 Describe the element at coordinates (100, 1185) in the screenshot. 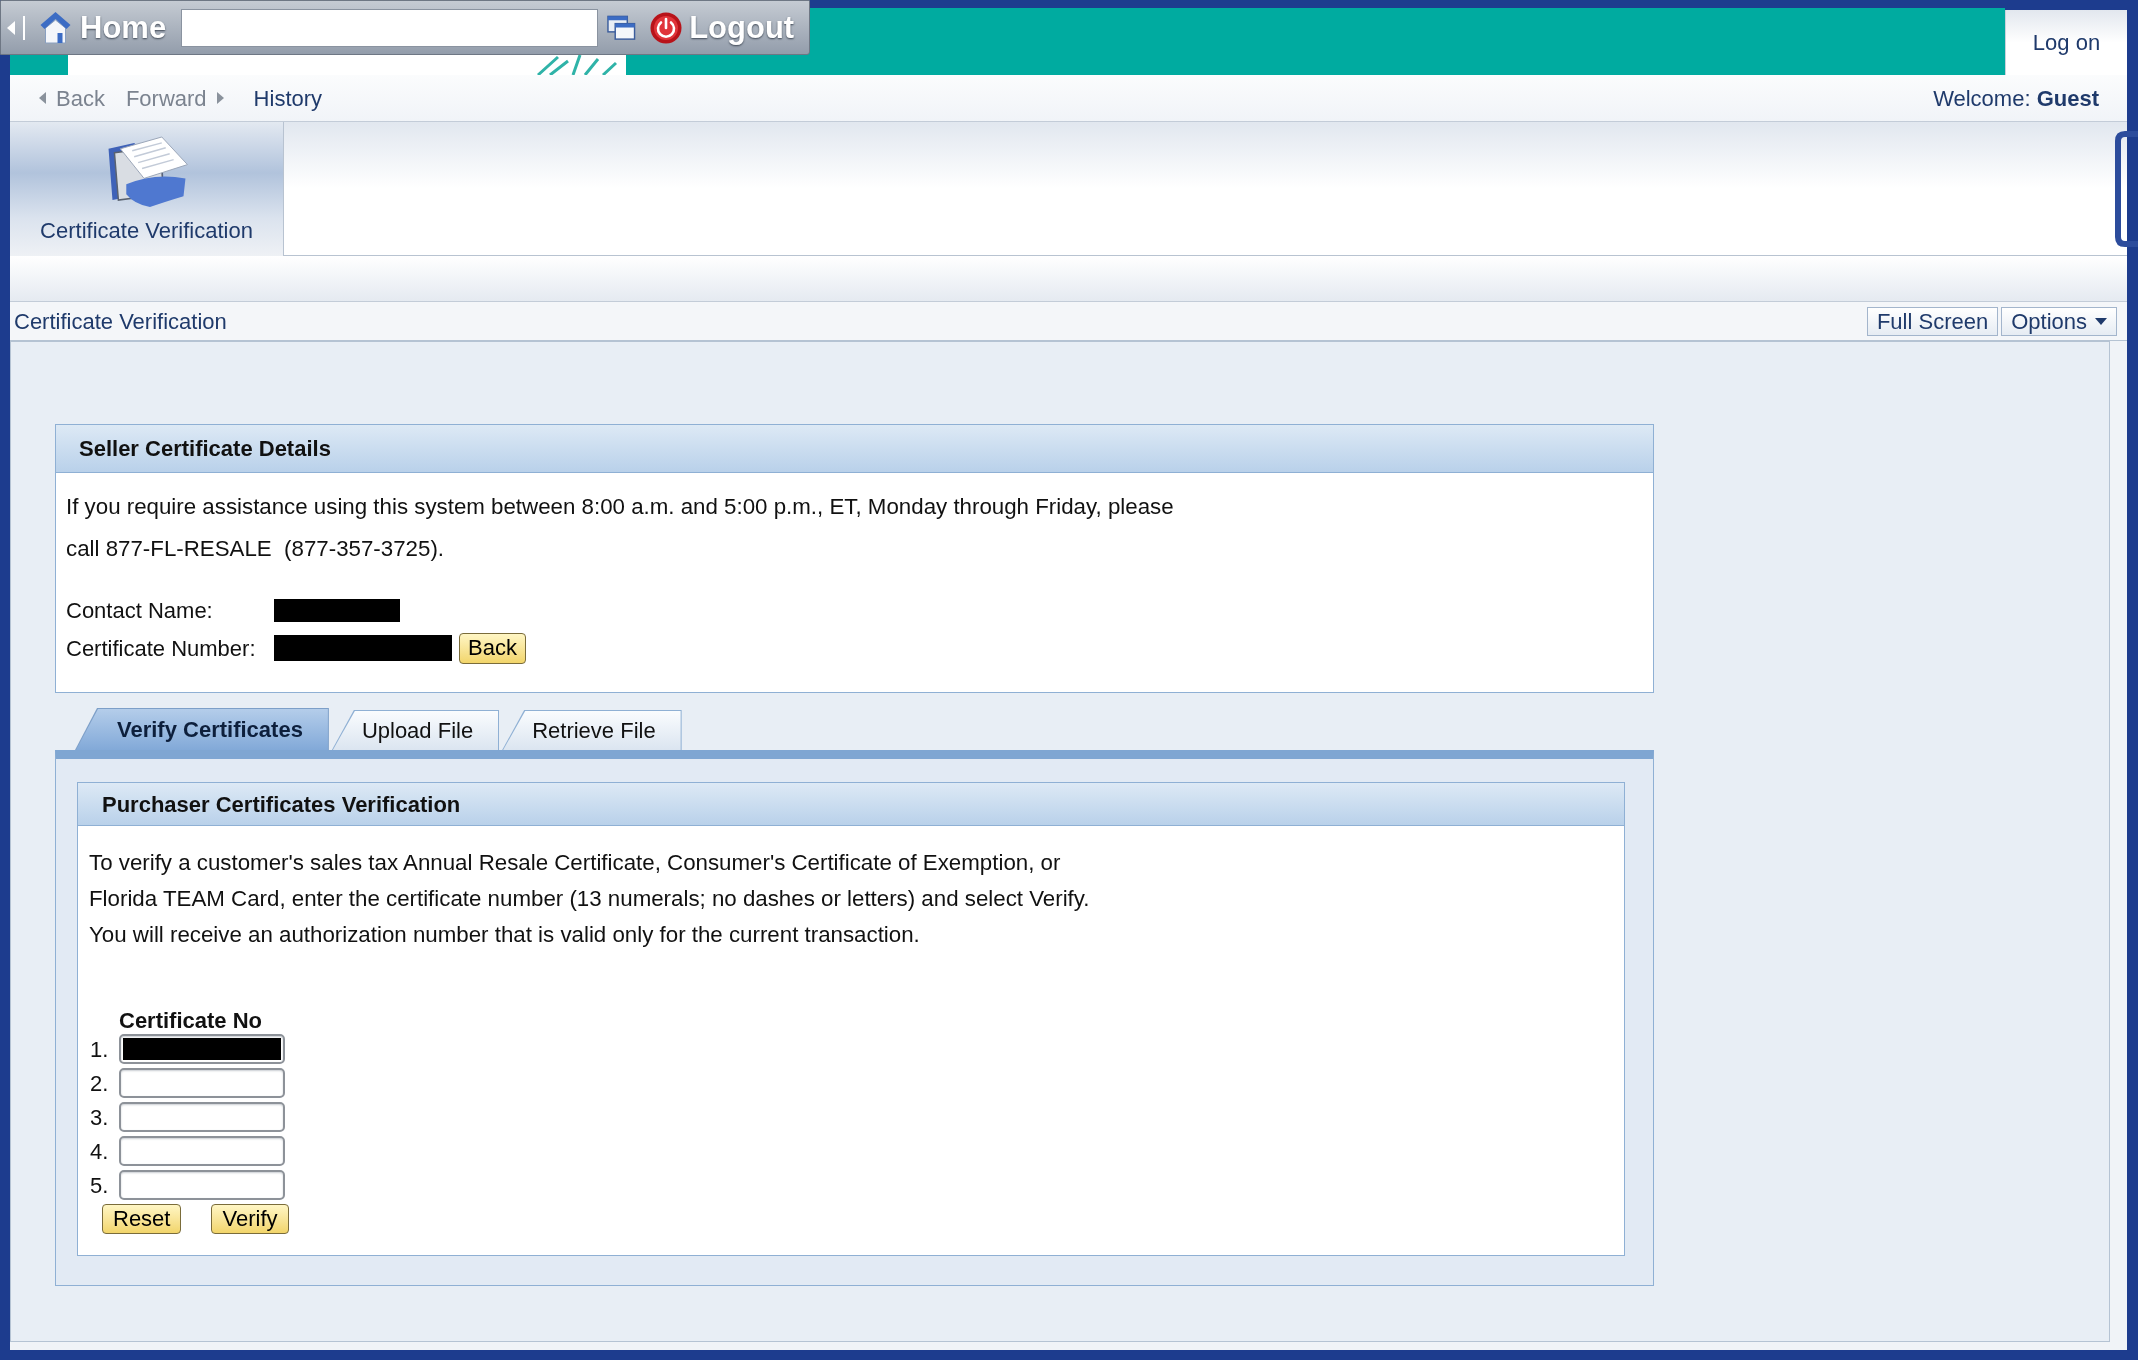

I see `row-number: 5.` at that location.